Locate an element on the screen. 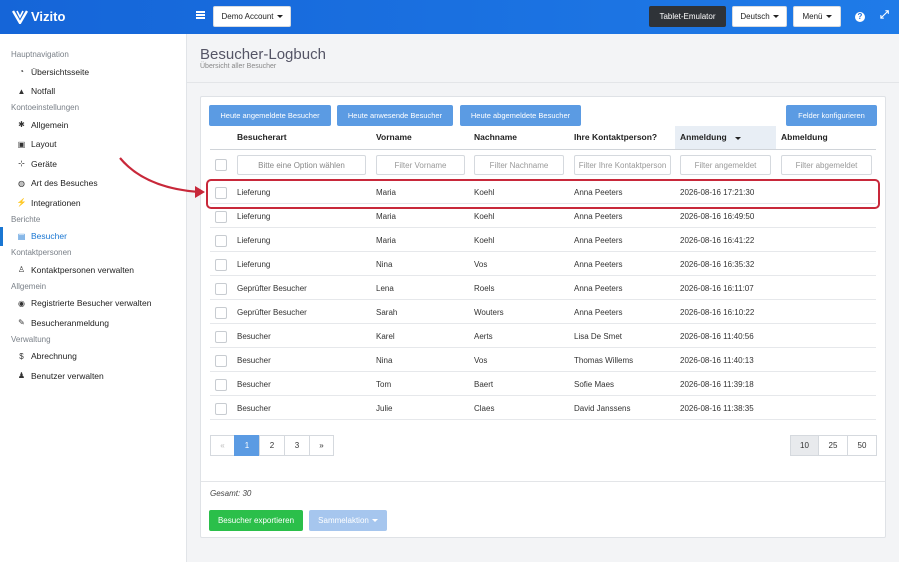 Image resolution: width=899 pixels, height=562 pixels. language-dropdown: Deutsch is located at coordinates (759, 16).